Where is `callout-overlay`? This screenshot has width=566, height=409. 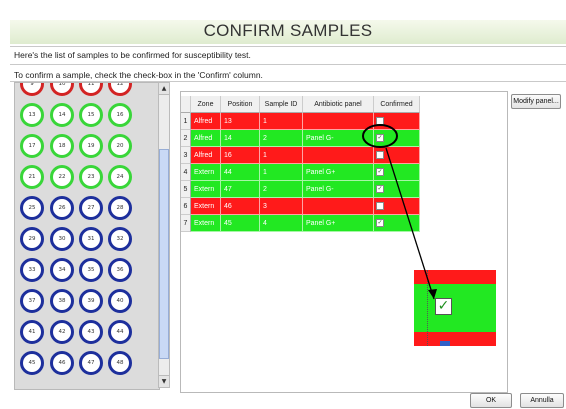 callout-overlay is located at coordinates (399, 212).